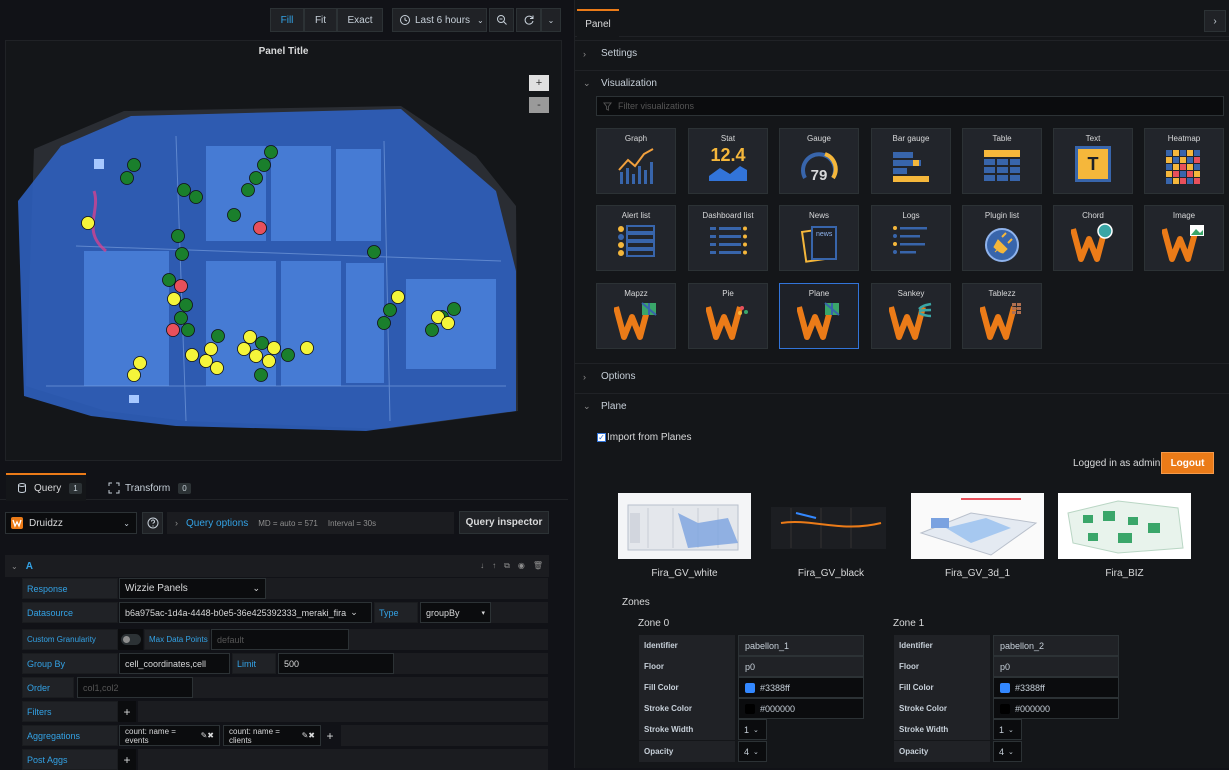 The image size is (1229, 770). Describe the element at coordinates (443, 612) in the screenshot. I see `type-value: groupBy` at that location.